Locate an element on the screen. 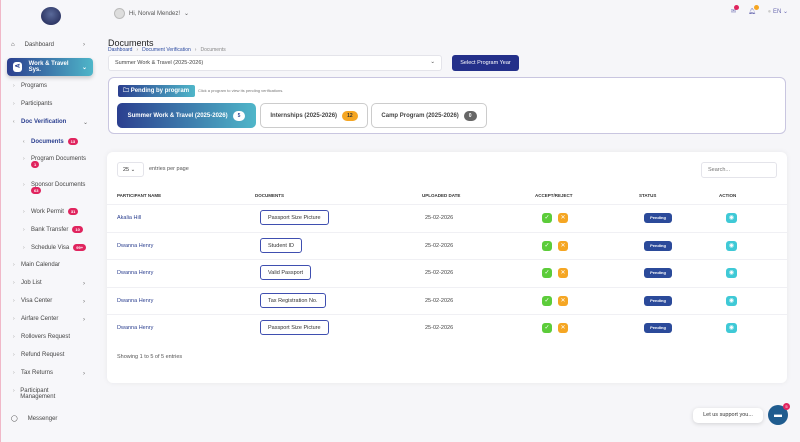 The width and height of the screenshot is (800, 442). sidebar-item-tax-returns: › Tax Returns is located at coordinates (33, 373).